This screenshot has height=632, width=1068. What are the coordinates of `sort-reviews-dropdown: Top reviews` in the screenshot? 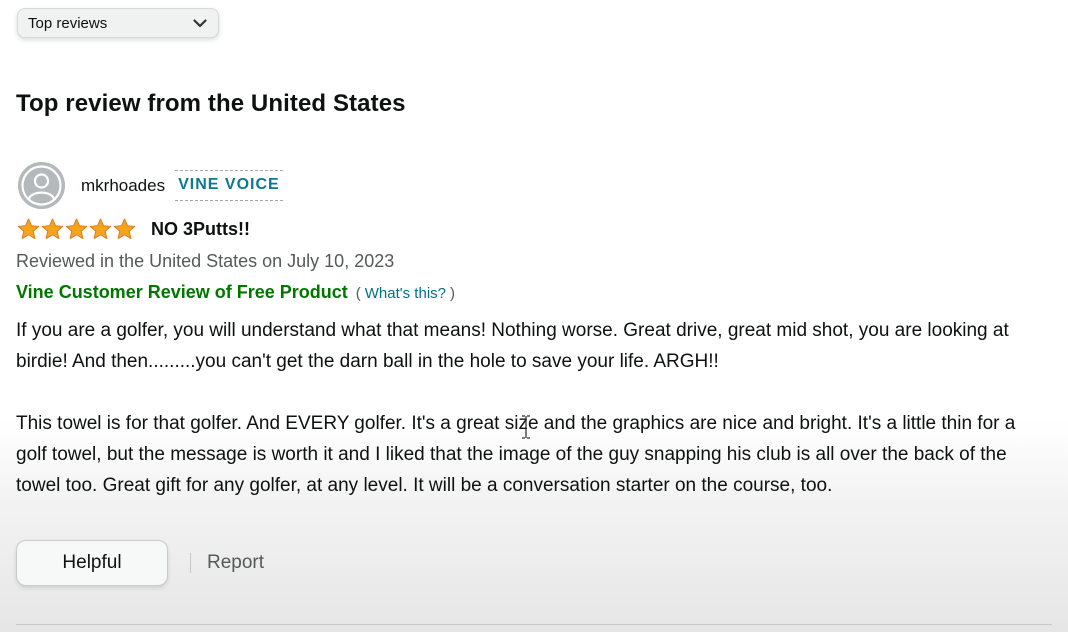 It's located at (118, 23).